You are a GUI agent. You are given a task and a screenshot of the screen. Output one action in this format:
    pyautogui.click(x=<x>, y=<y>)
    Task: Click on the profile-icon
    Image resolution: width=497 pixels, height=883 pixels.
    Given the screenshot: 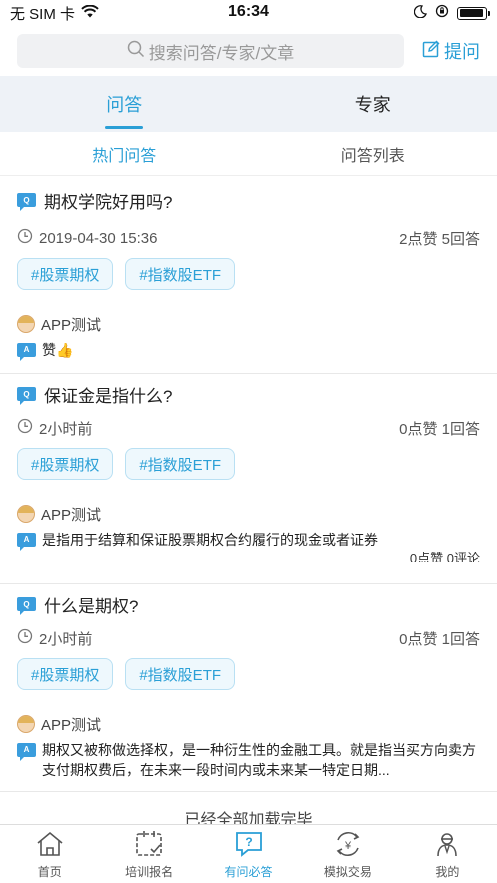 What is the action you would take?
    pyautogui.click(x=447, y=844)
    